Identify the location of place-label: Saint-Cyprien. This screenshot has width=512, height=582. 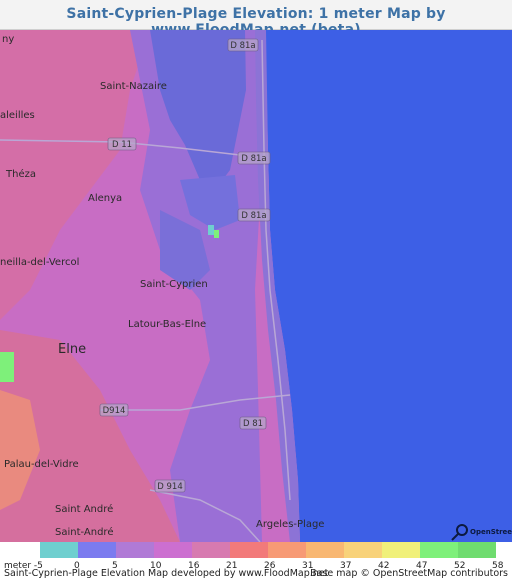
(174, 284).